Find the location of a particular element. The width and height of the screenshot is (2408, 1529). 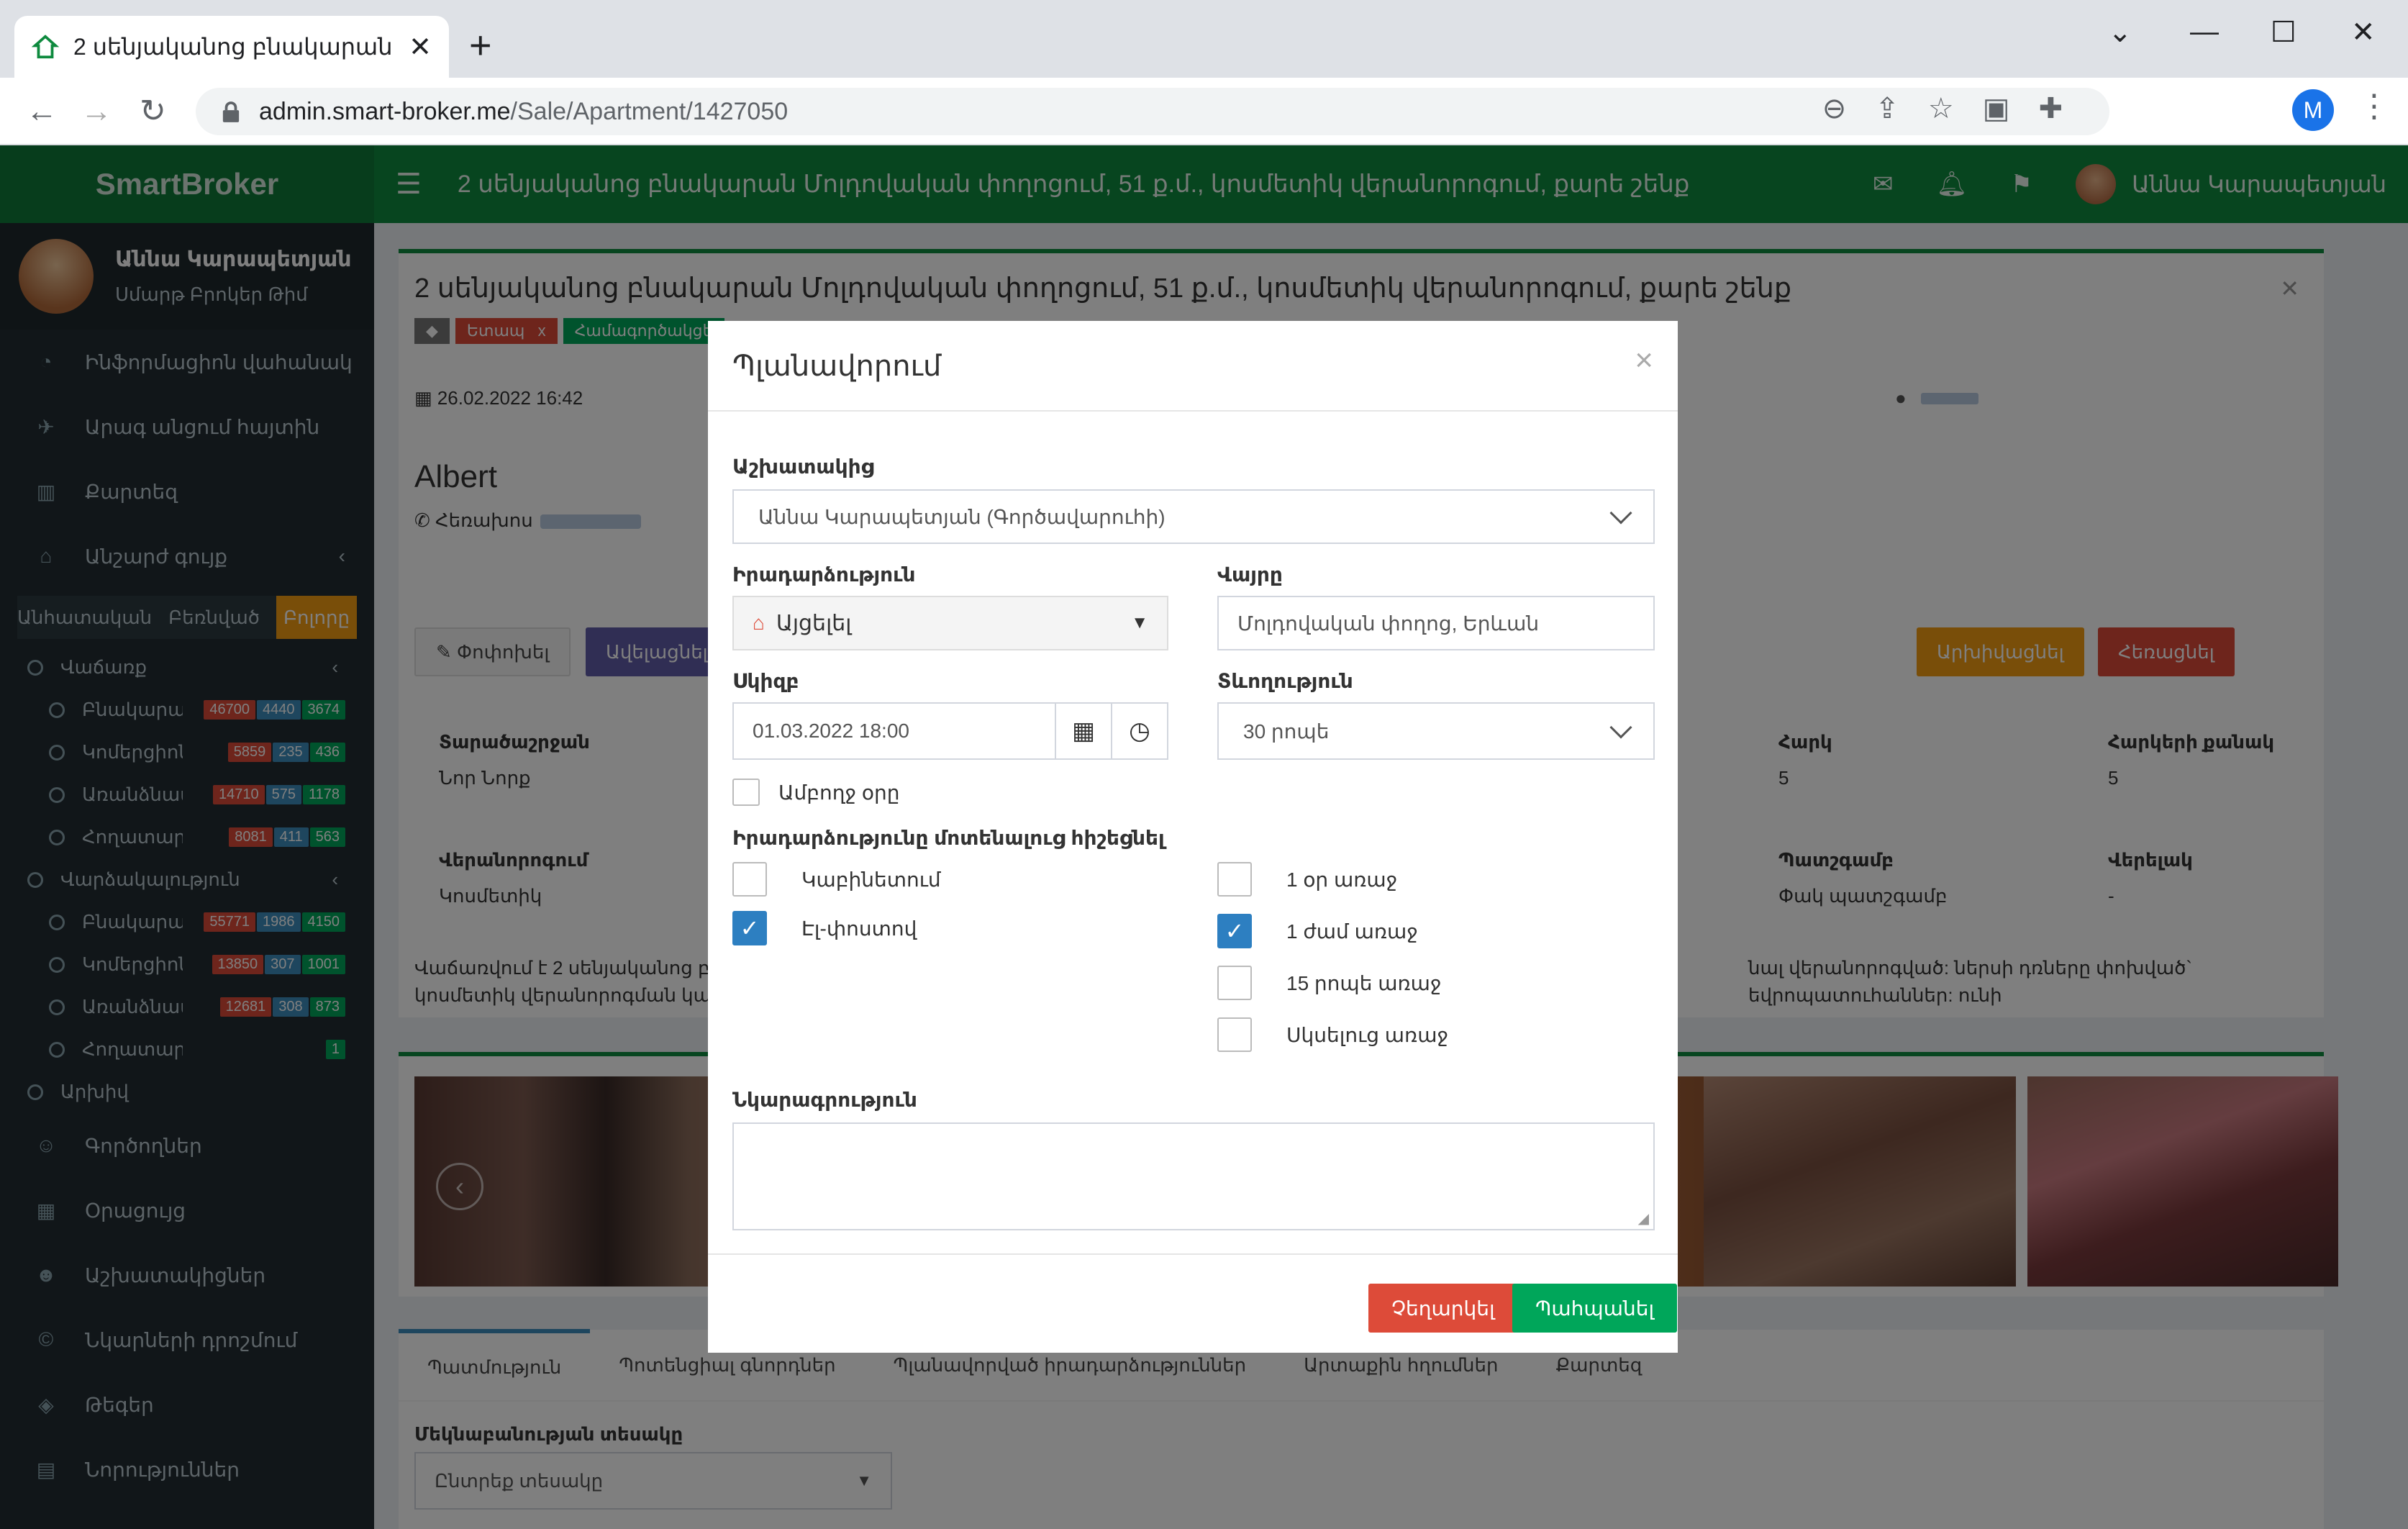

description-textarea: ◢ is located at coordinates (1193, 1176).